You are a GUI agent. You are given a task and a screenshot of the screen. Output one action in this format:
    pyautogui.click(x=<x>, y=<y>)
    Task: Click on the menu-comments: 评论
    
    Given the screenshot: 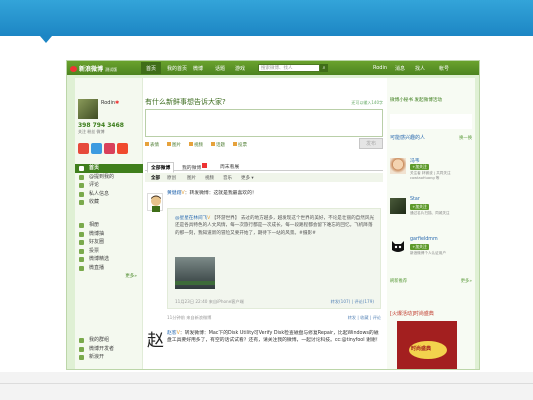 What is the action you would take?
    pyautogui.click(x=109, y=185)
    